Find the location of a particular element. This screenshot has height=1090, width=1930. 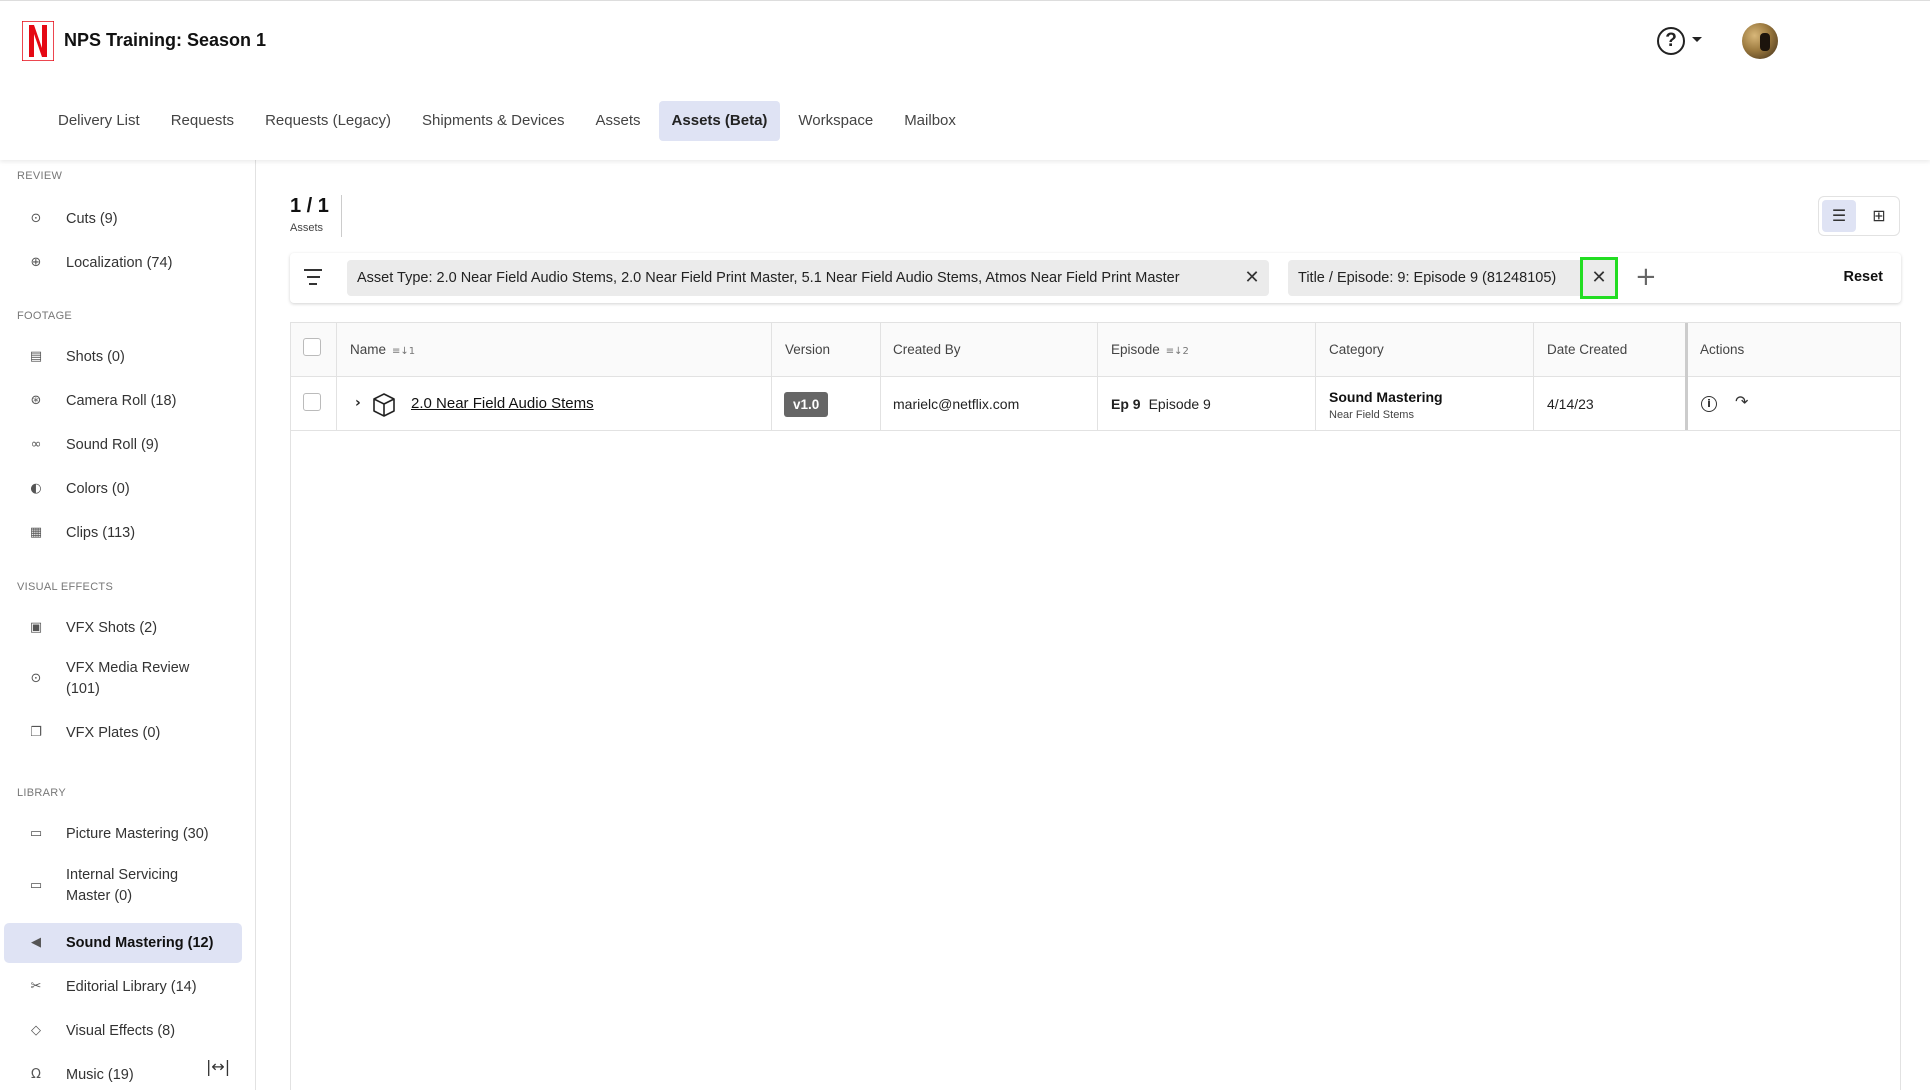

column-header-episode: Episode ≡↓2 is located at coordinates (1150, 349).